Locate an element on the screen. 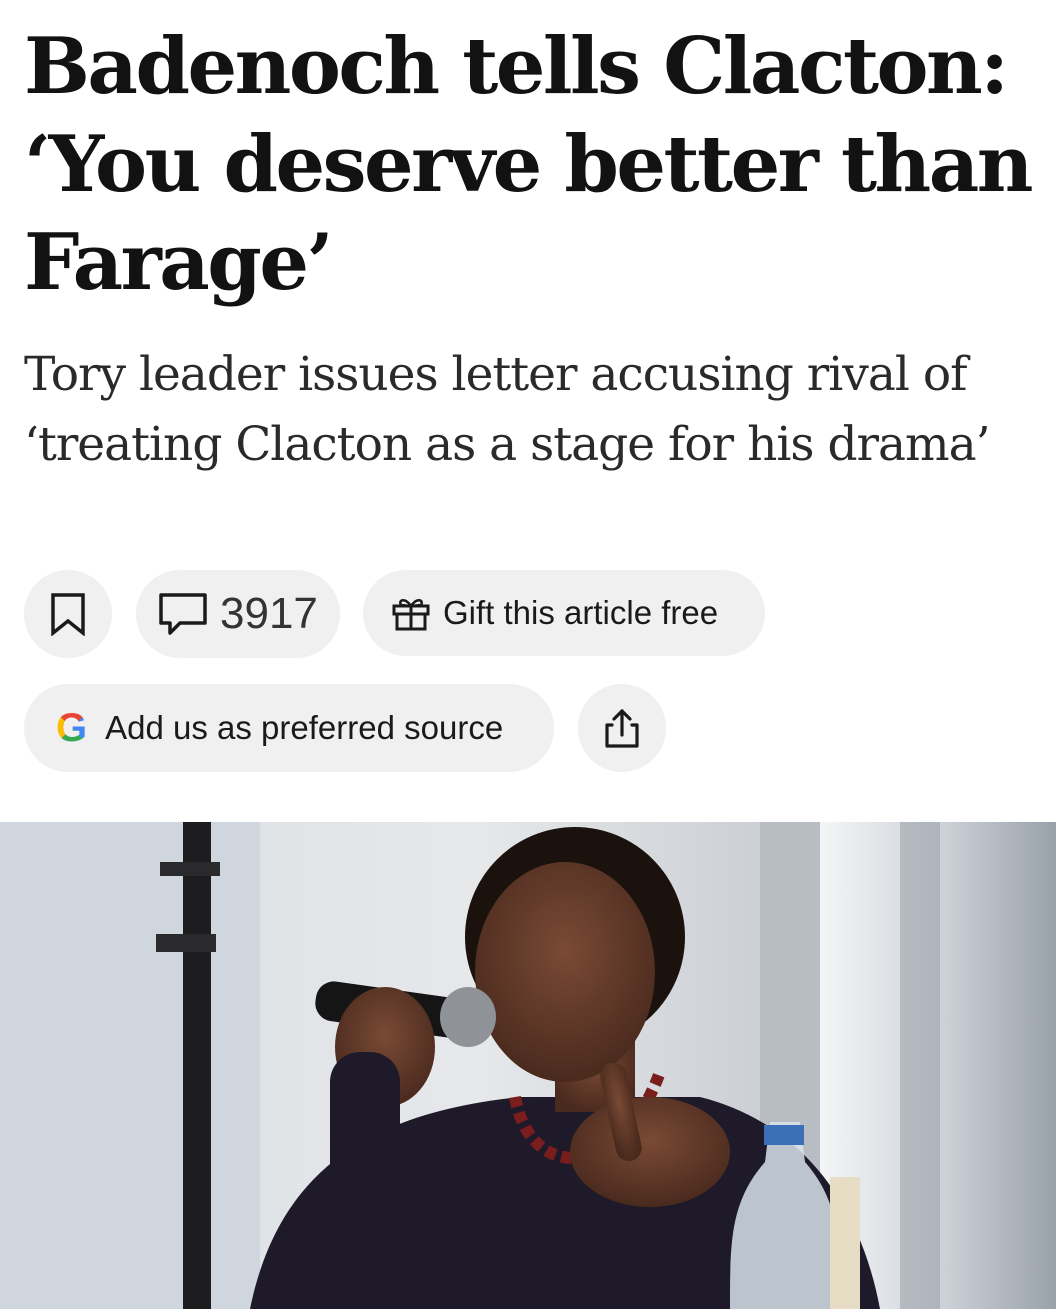 This screenshot has width=1056, height=1309. share-icon is located at coordinates (622, 728).